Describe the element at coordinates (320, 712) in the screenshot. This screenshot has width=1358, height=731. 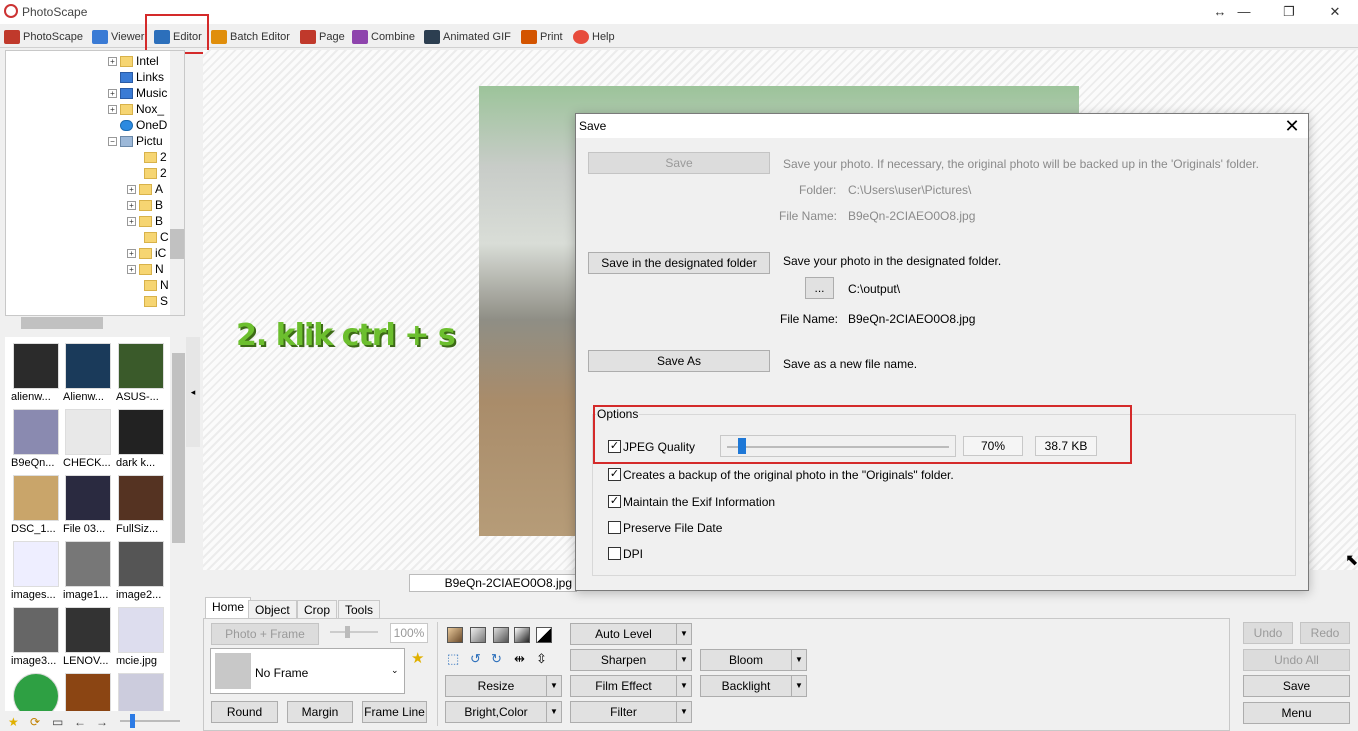
I see `margin-button: Margin` at that location.